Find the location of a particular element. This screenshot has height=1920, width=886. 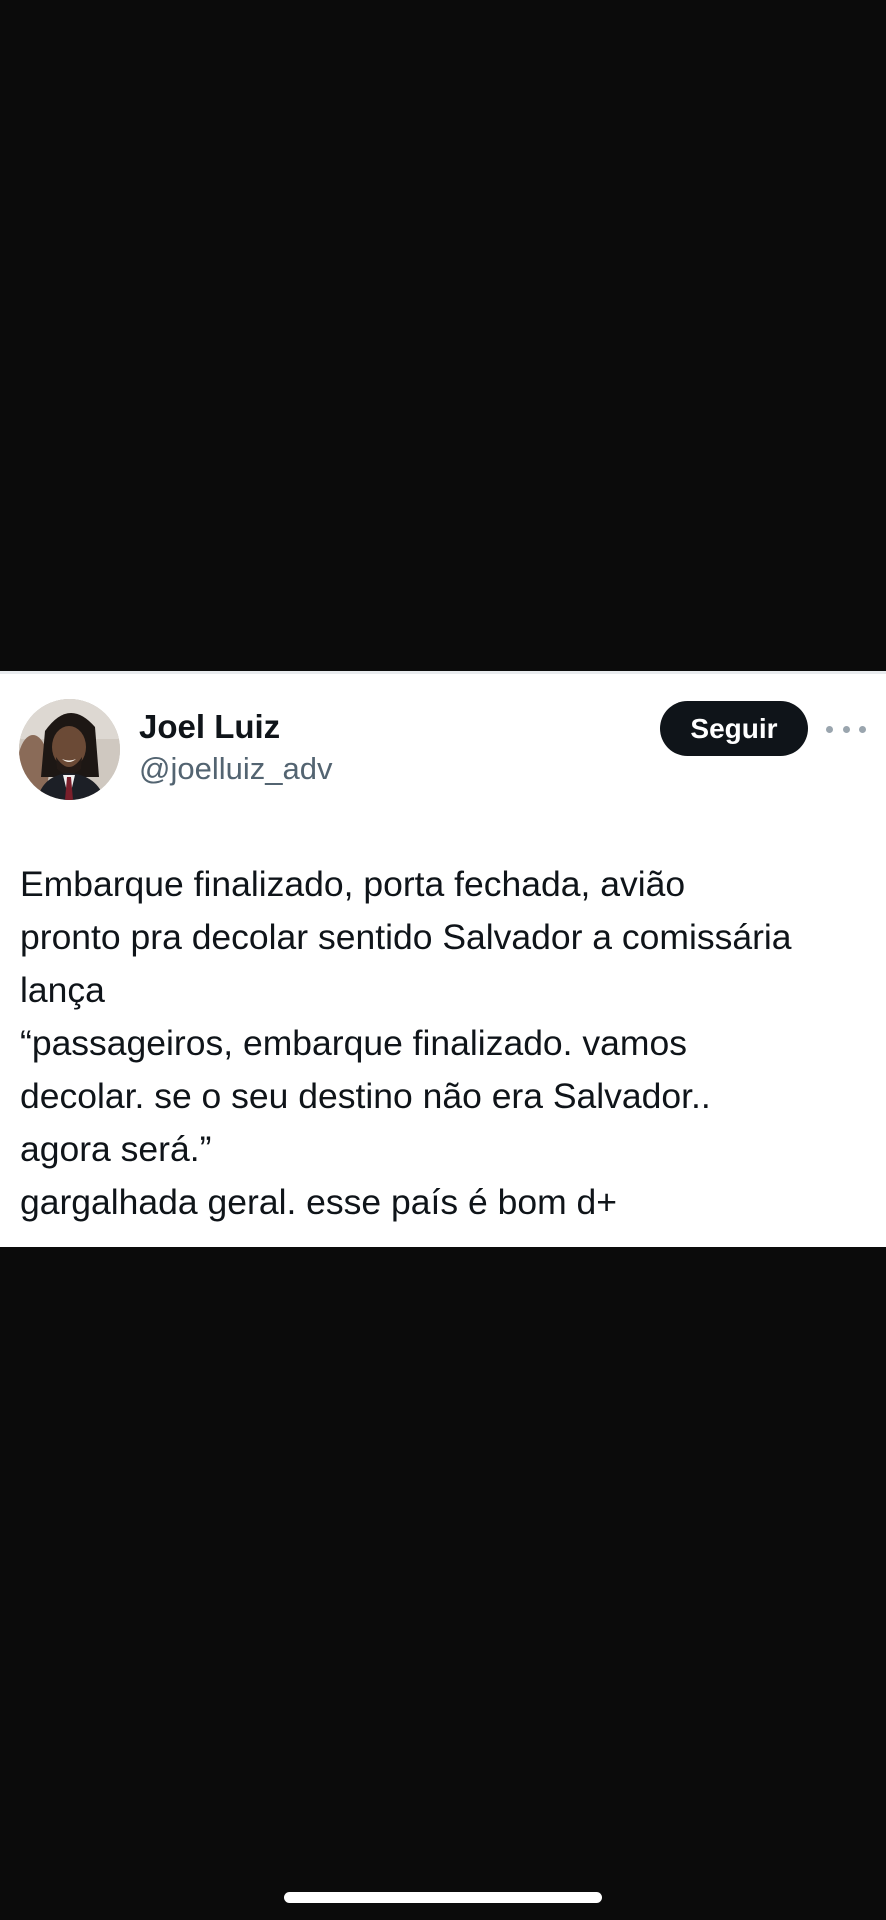

tweet-text-line: lança is located at coordinates (62, 990).